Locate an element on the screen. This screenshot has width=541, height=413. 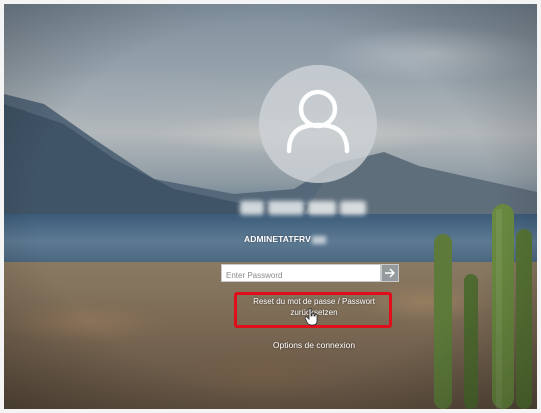
submit-button is located at coordinates (390, 273).